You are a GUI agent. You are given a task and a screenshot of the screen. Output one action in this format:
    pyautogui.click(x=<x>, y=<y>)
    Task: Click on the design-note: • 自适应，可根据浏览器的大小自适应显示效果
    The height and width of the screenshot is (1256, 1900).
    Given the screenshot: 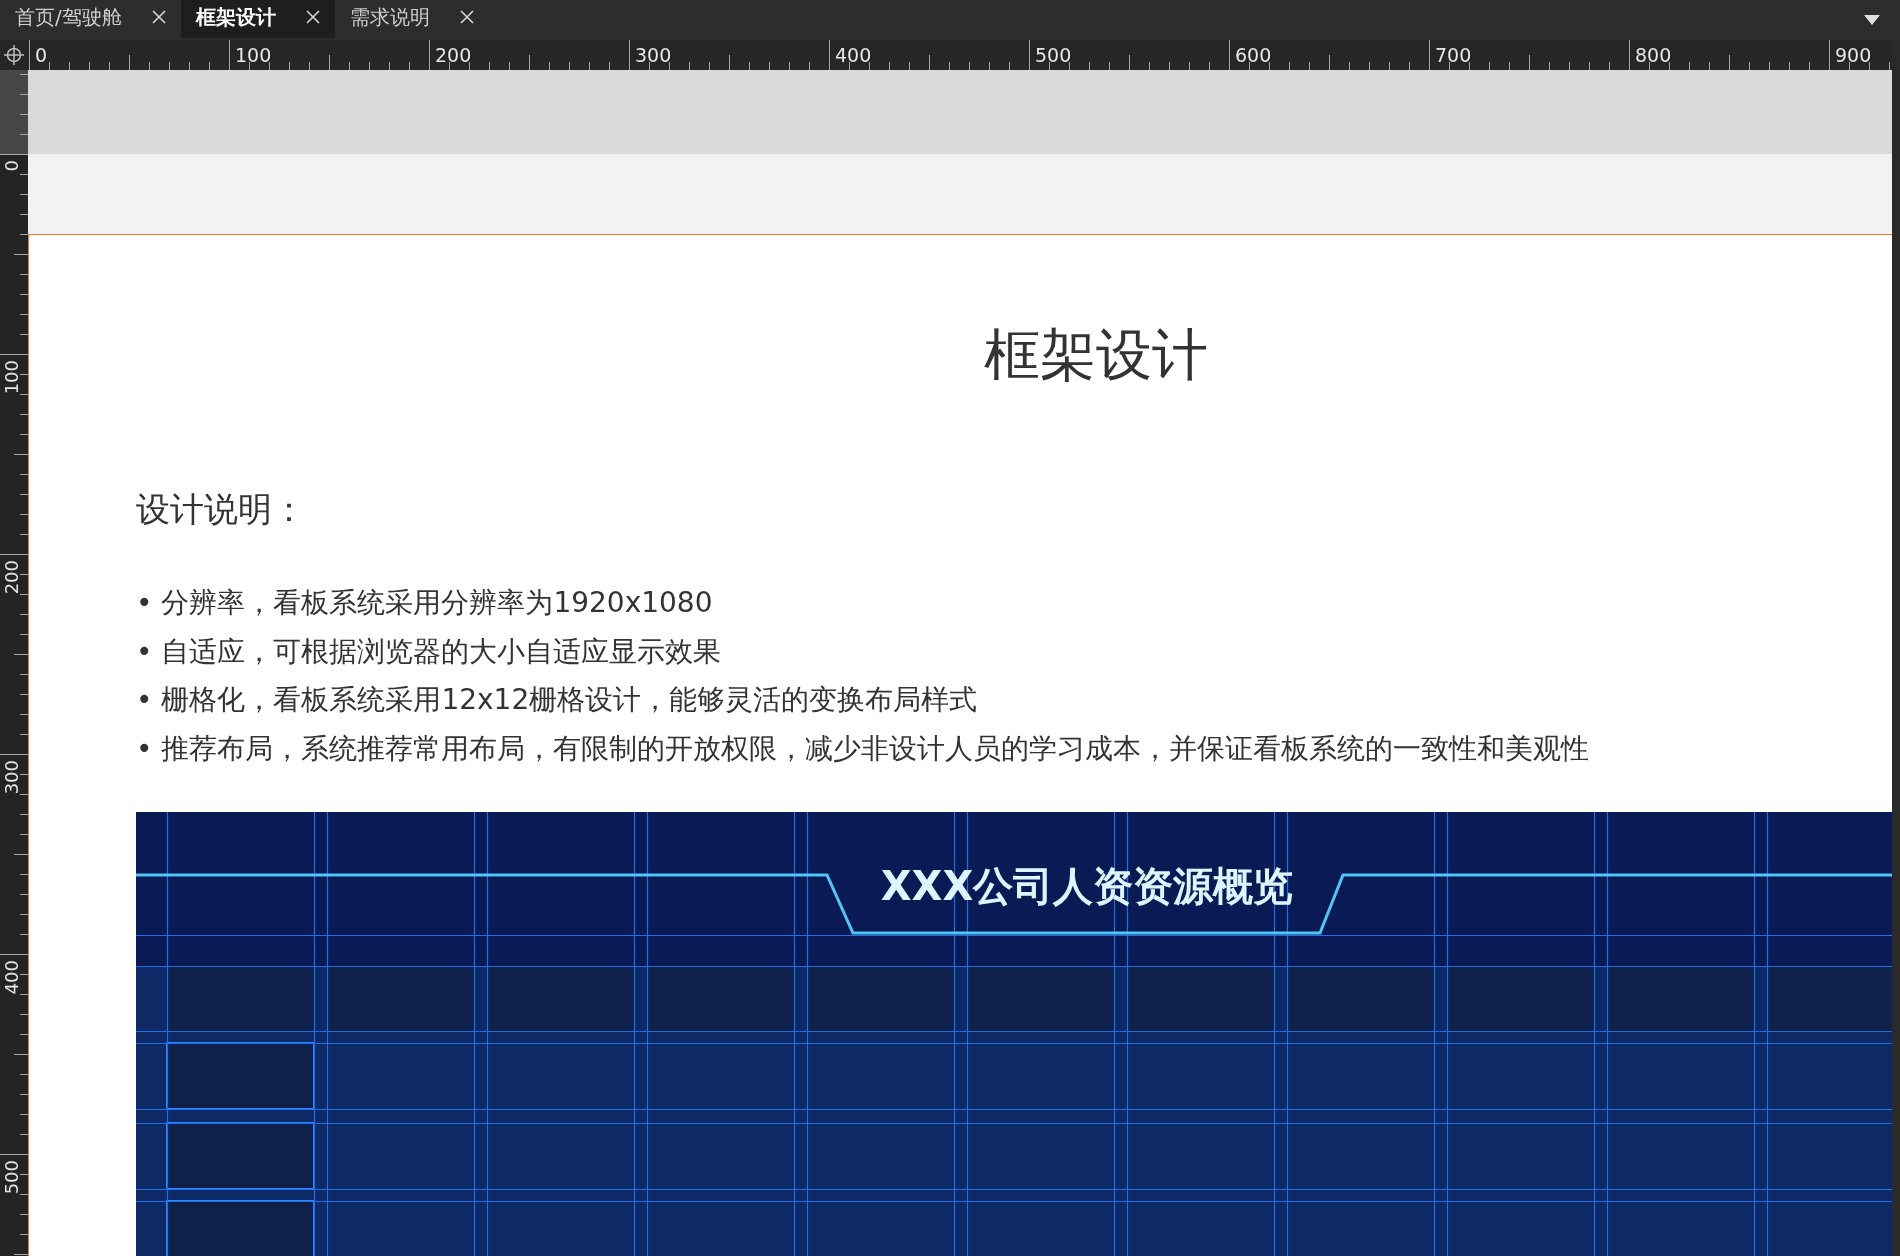 What is the action you would take?
    pyautogui.click(x=429, y=651)
    